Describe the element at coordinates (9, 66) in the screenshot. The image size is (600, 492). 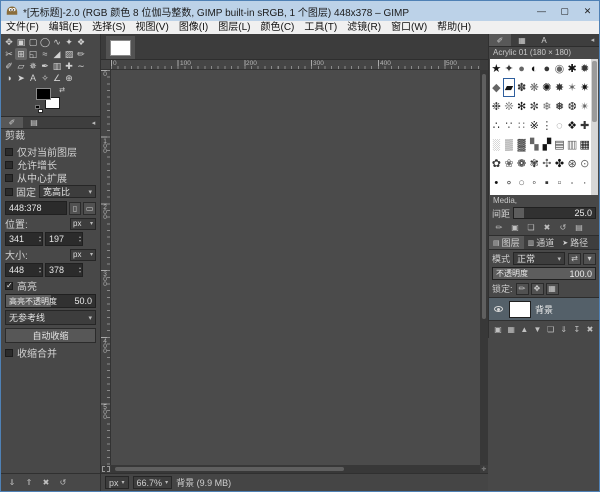
I see `paintbrush-tool: ✐` at that location.